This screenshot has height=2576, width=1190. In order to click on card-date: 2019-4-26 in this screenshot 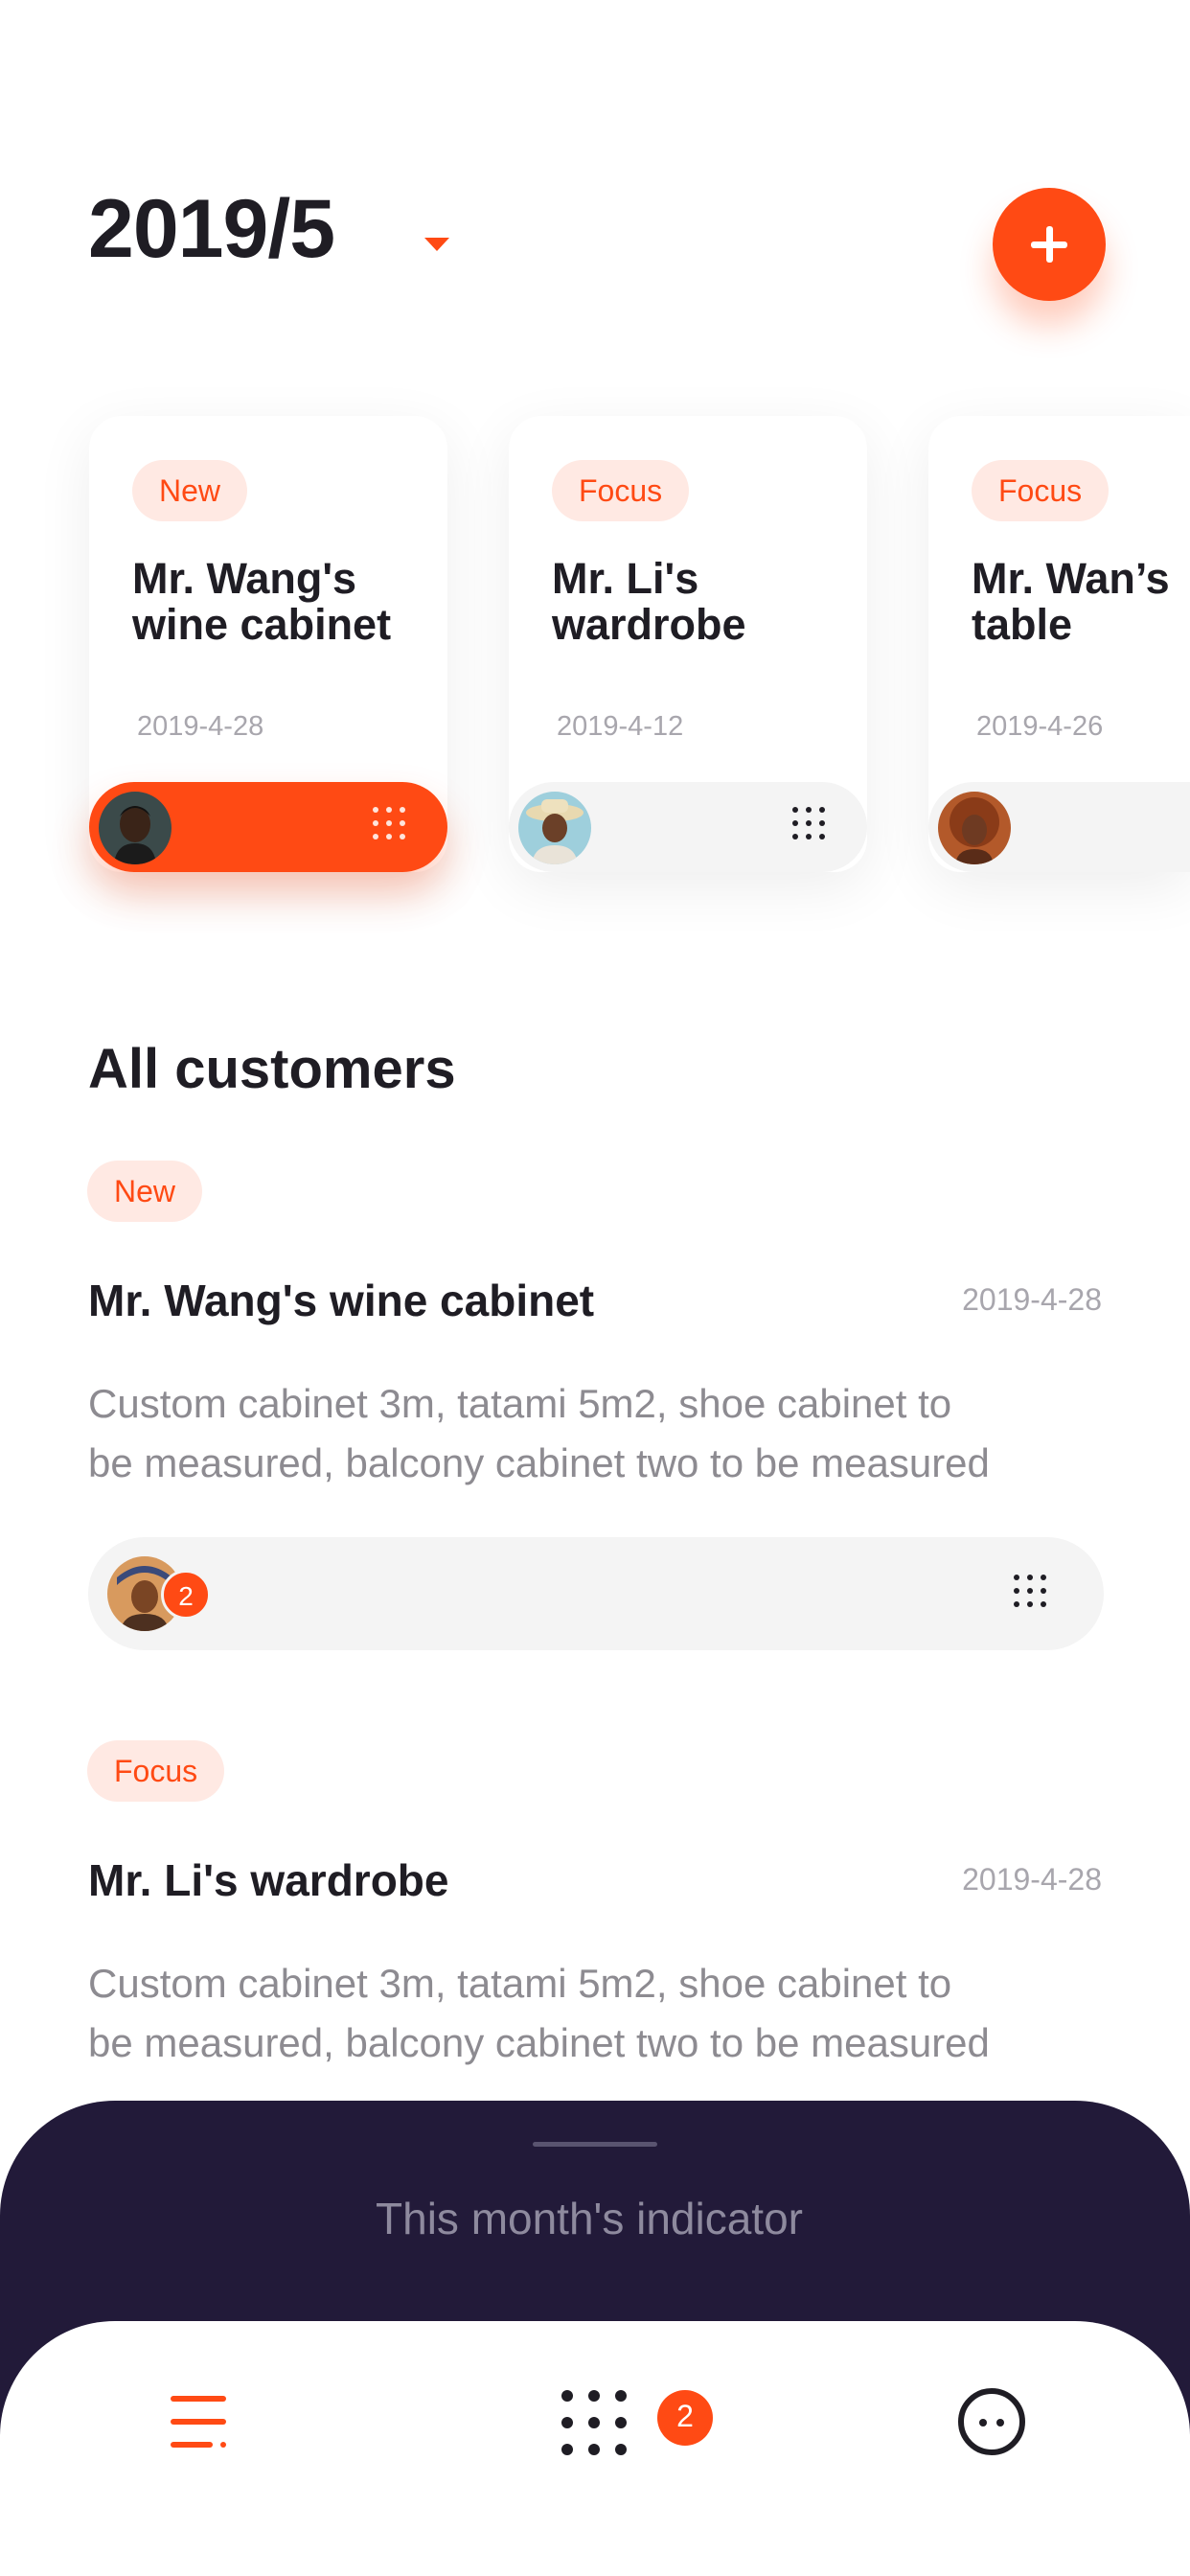, I will do `click(1040, 726)`.